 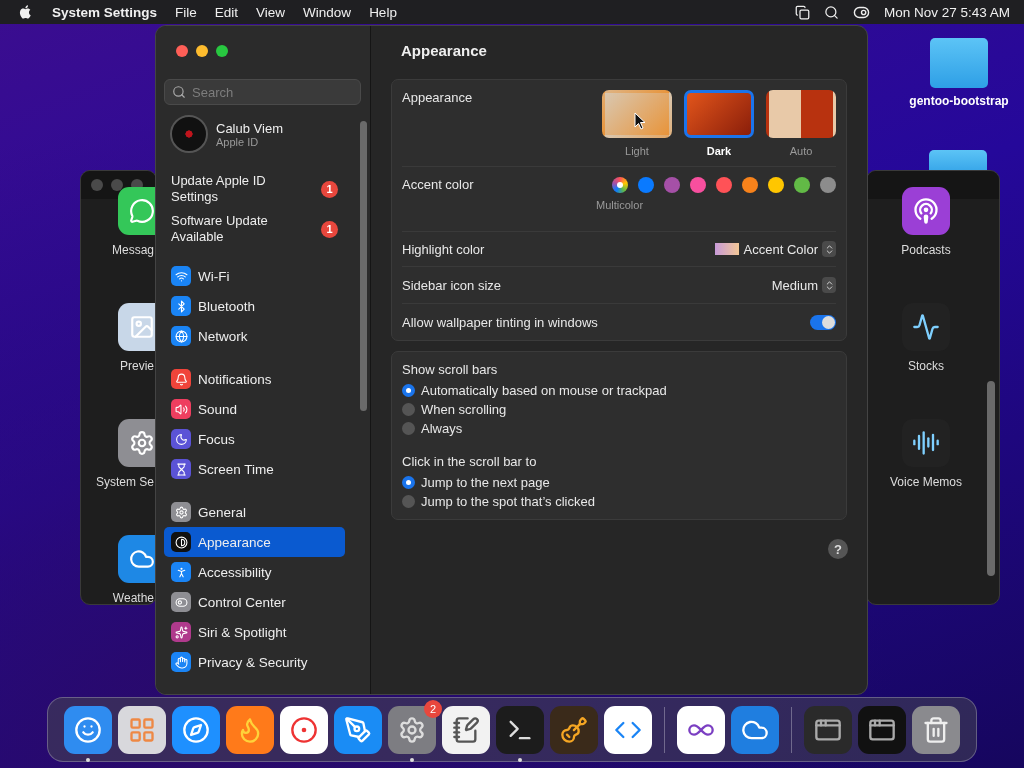 What do you see at coordinates (88, 729) in the screenshot?
I see `smiling-face-app-icon` at bounding box center [88, 729].